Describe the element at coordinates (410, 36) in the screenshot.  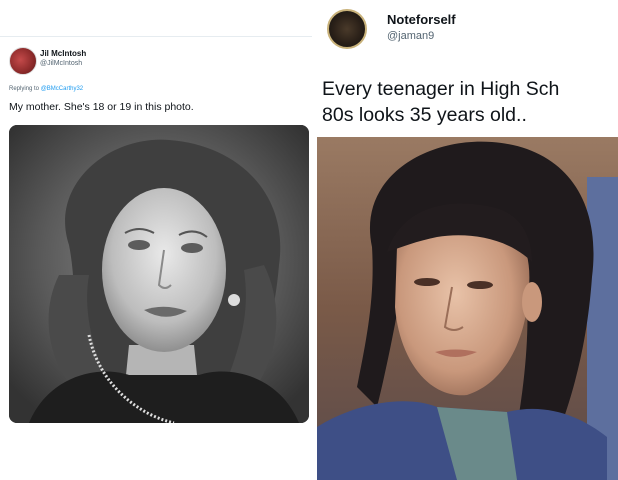
I see `author-handle: @jaman9` at that location.